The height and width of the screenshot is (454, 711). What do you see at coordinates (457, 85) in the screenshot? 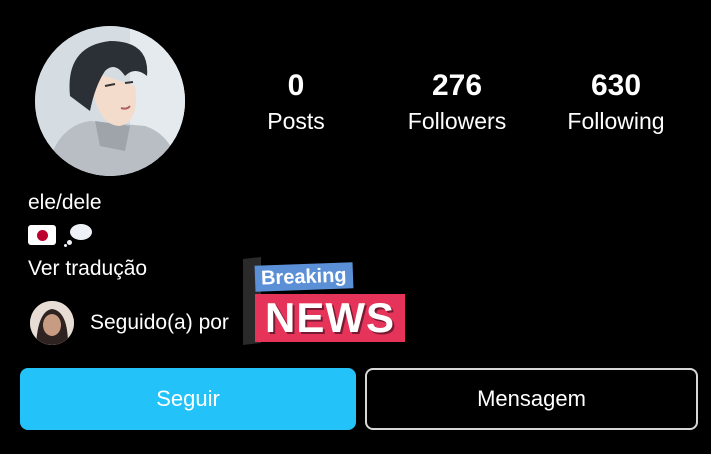
I see `followers-count: 276` at bounding box center [457, 85].